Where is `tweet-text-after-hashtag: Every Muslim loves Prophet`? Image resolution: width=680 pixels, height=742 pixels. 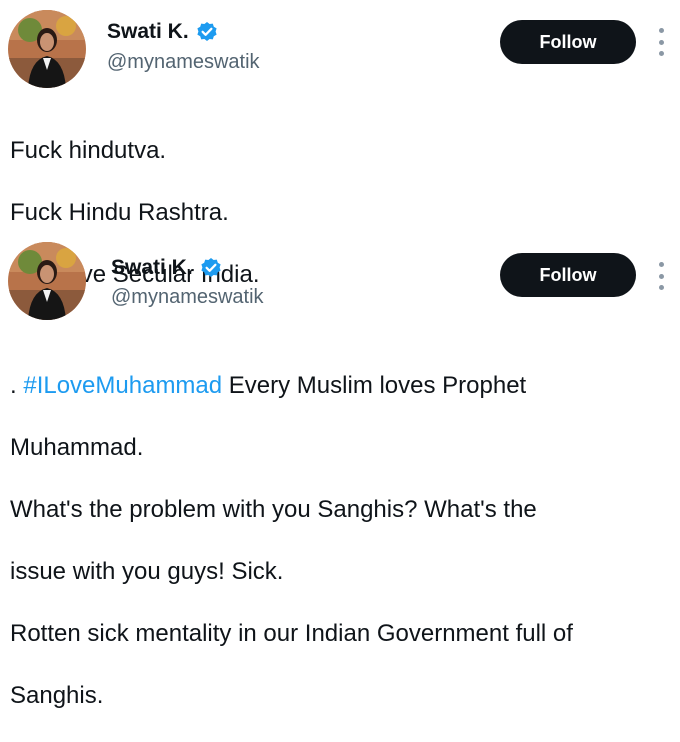 tweet-text-after-hashtag: Every Muslim loves Prophet is located at coordinates (374, 385).